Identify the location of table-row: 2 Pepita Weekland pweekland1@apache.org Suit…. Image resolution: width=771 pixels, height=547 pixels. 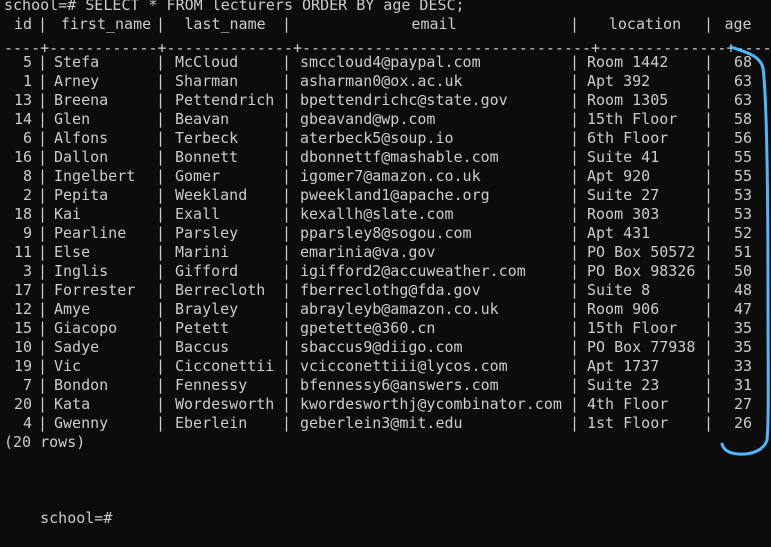
(382, 195).